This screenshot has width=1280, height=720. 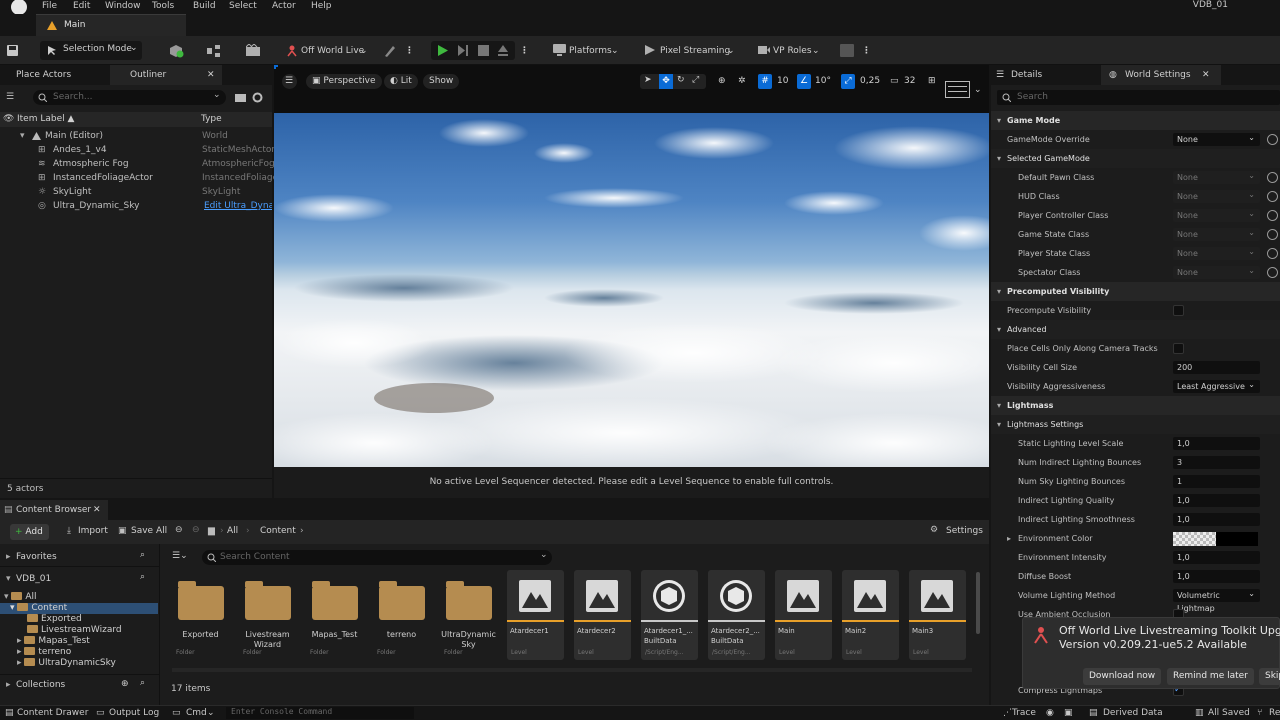 What do you see at coordinates (54, 619) in the screenshot?
I see `tree-item-exported: Exported` at bounding box center [54, 619].